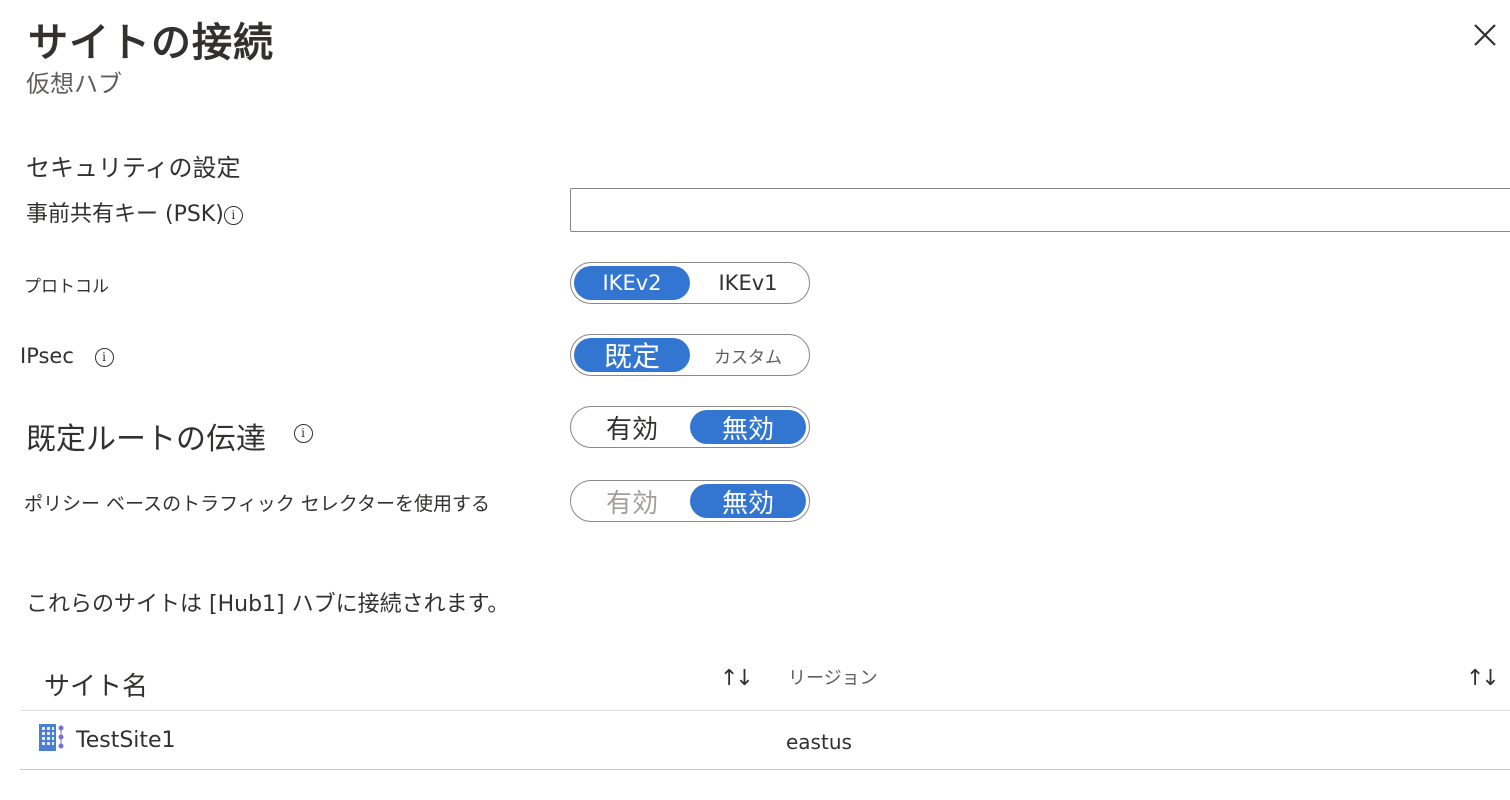 This screenshot has width=1510, height=800. Describe the element at coordinates (632, 501) in the screenshot. I see `policy-option-enabled: 有効` at that location.